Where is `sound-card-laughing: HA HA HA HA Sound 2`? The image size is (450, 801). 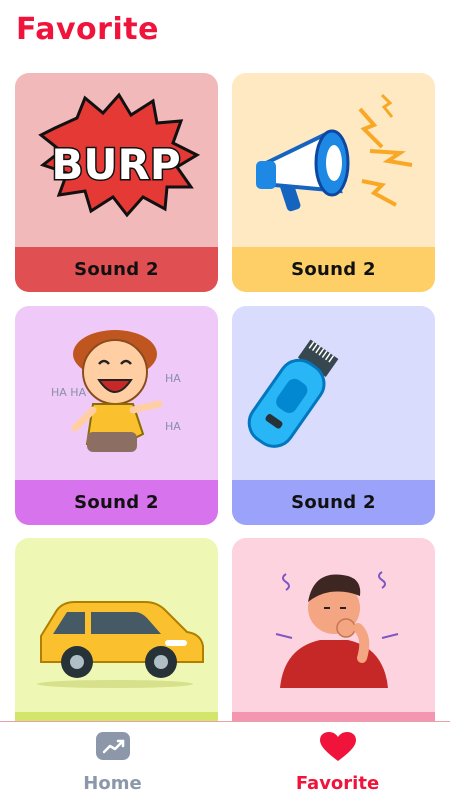
sound-card-laughing: HA HA HA HA Sound 2 is located at coordinates (116, 415).